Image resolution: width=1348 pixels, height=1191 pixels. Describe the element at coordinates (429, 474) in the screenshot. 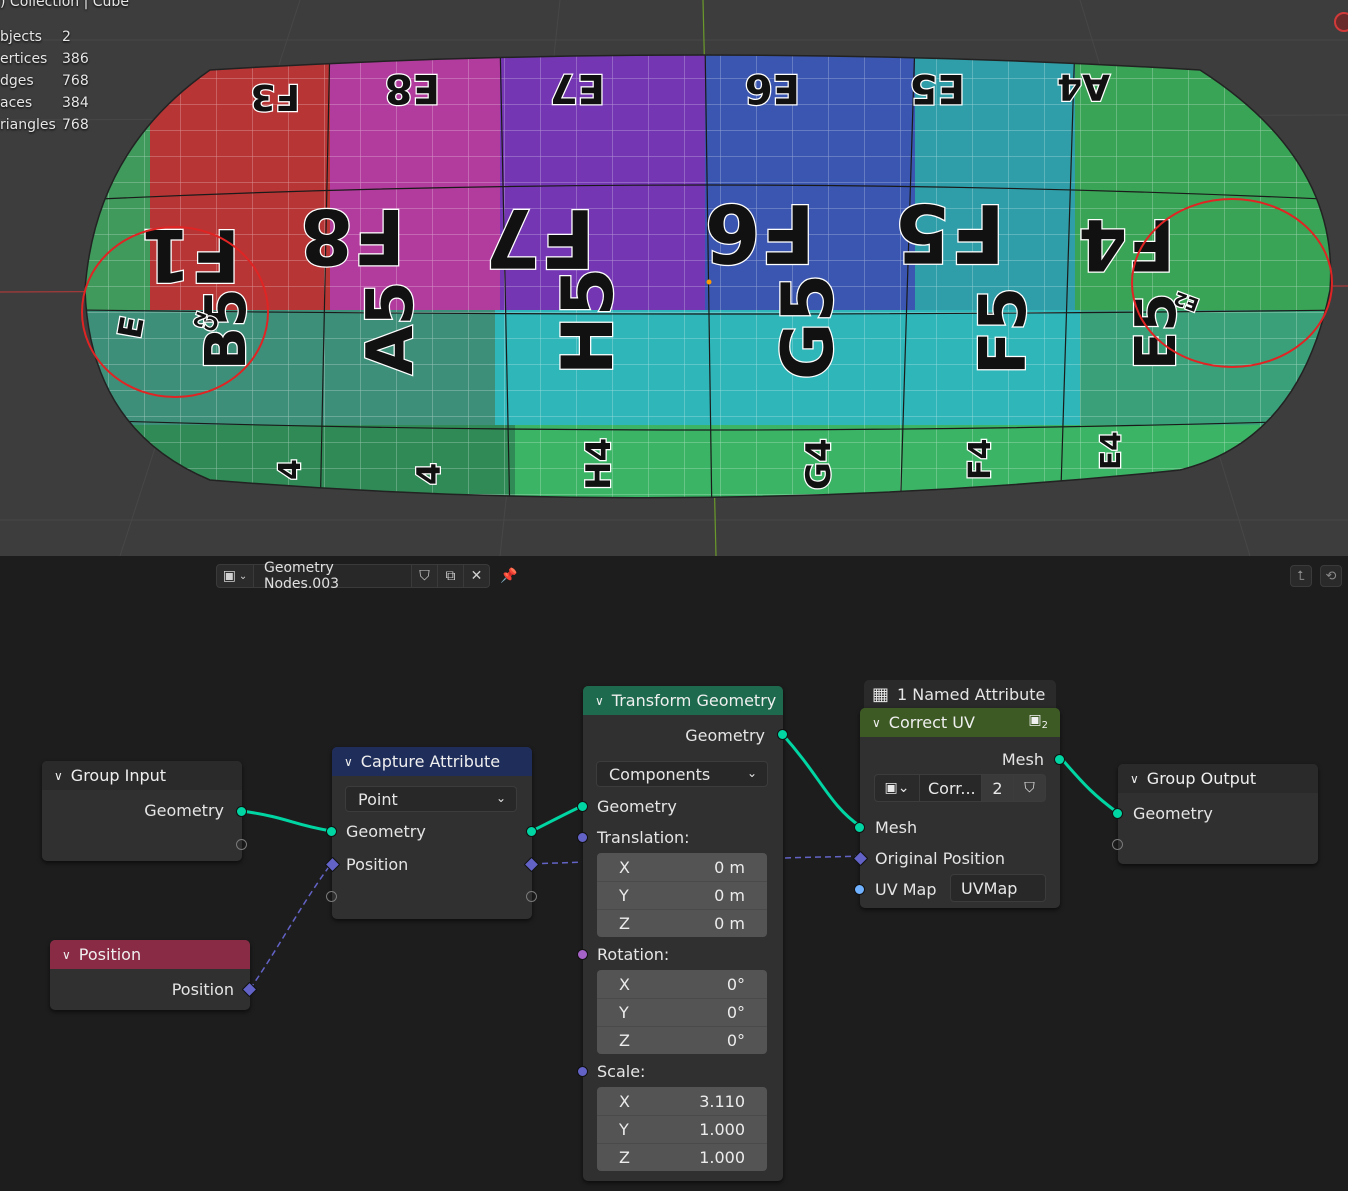

I see `uv-label-bot-1: 4` at that location.